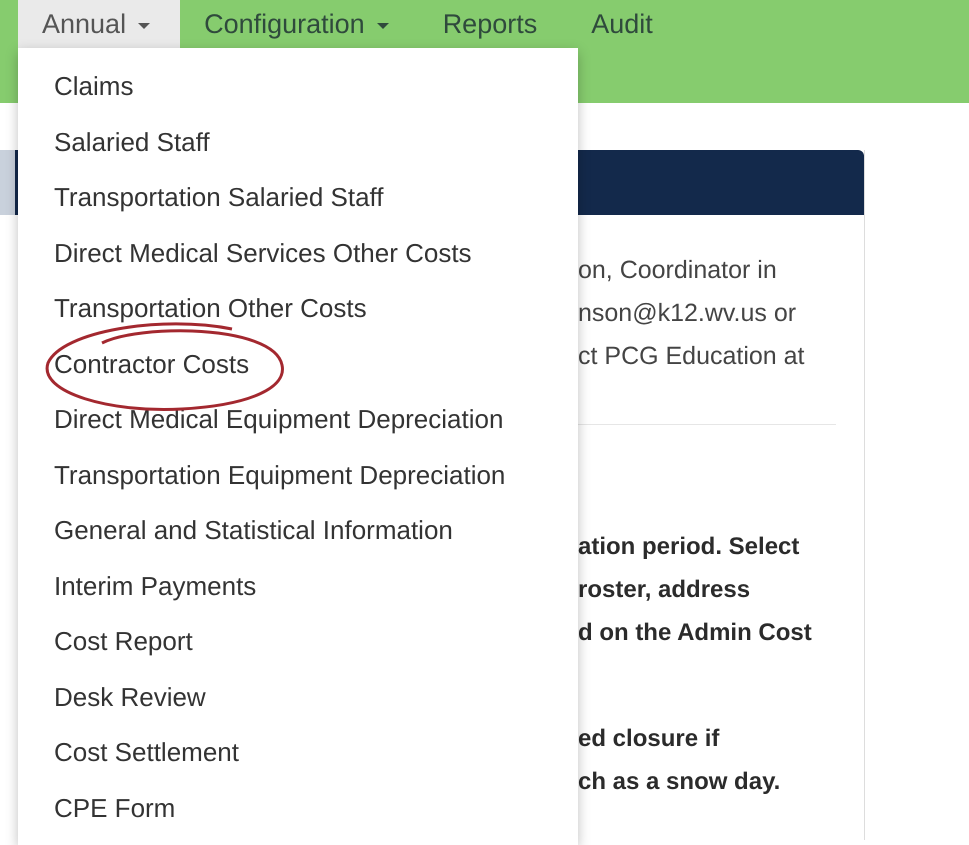 This screenshot has width=969, height=845. What do you see at coordinates (665, 590) in the screenshot?
I see `paragraph-line: roster, address` at bounding box center [665, 590].